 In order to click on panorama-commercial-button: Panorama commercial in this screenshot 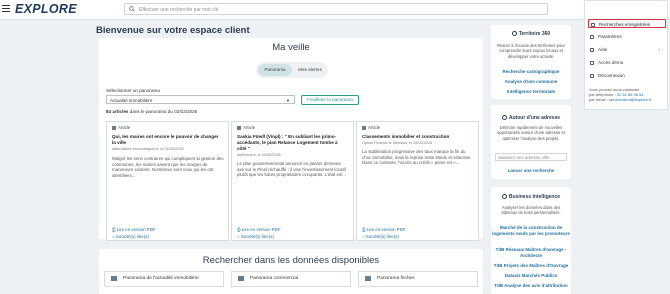, I will do `click(291, 279)`.